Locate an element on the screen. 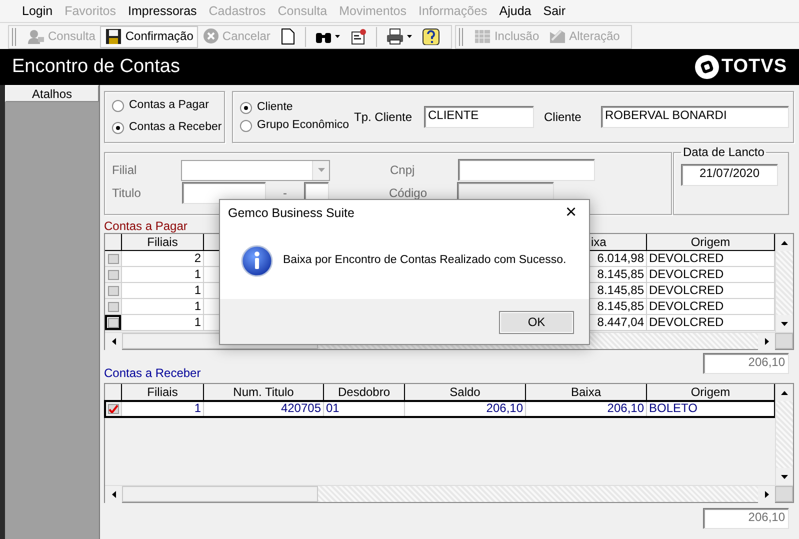  printer-icon is located at coordinates (395, 36).